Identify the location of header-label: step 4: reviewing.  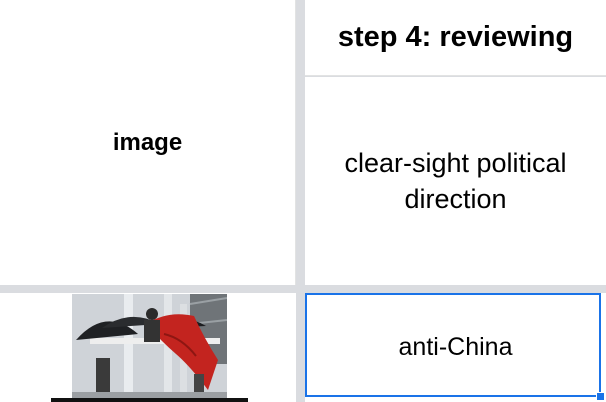
(455, 37).